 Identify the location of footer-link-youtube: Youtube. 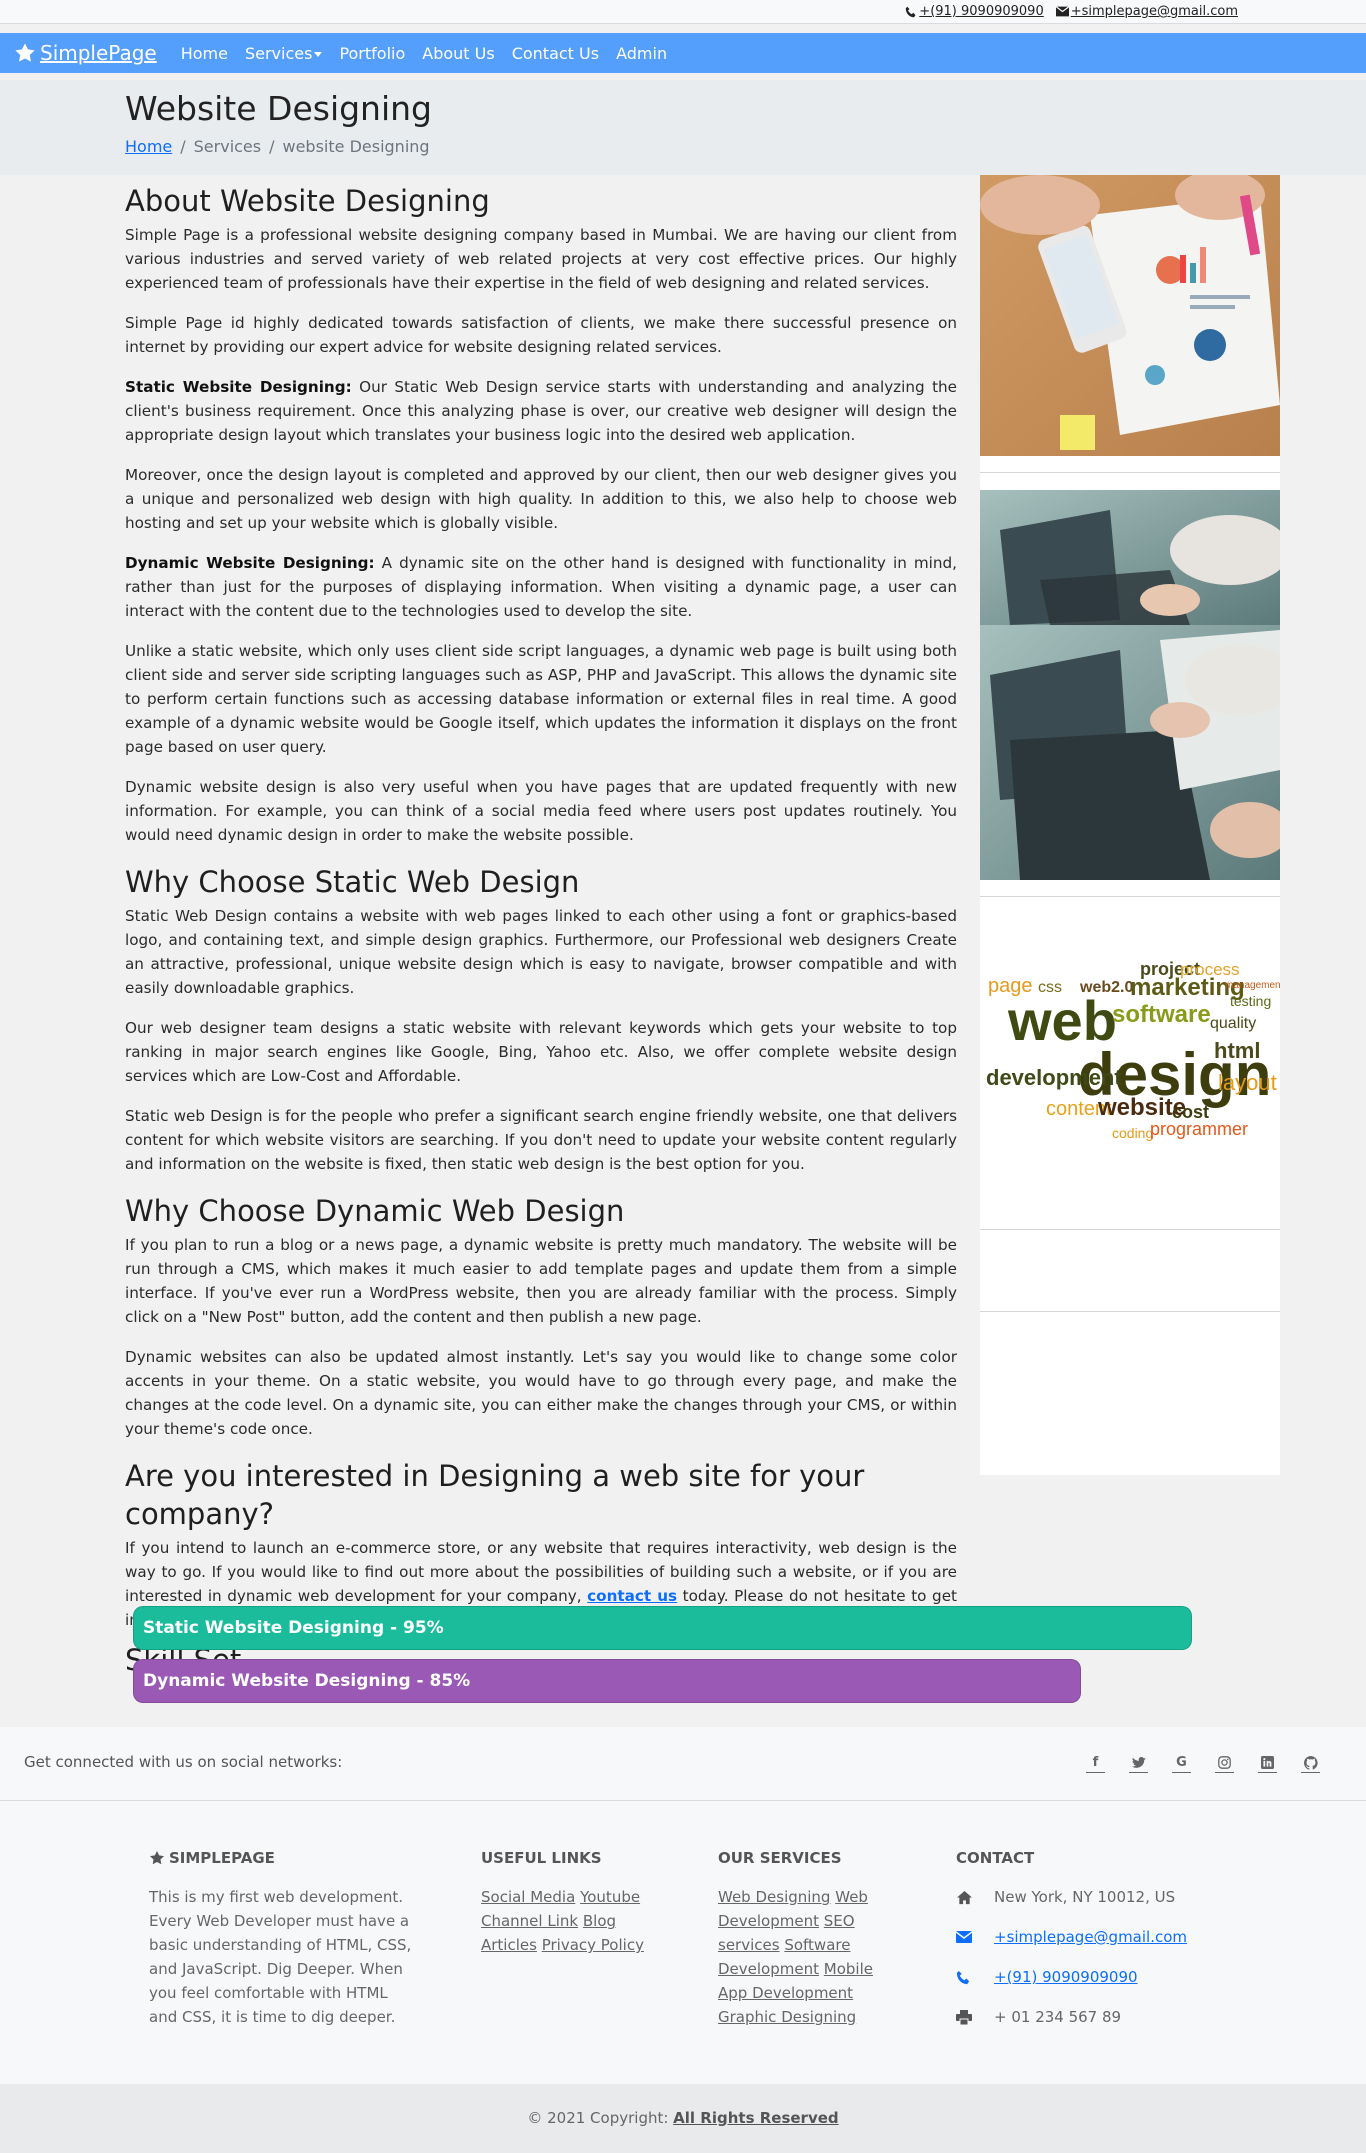
(610, 1897).